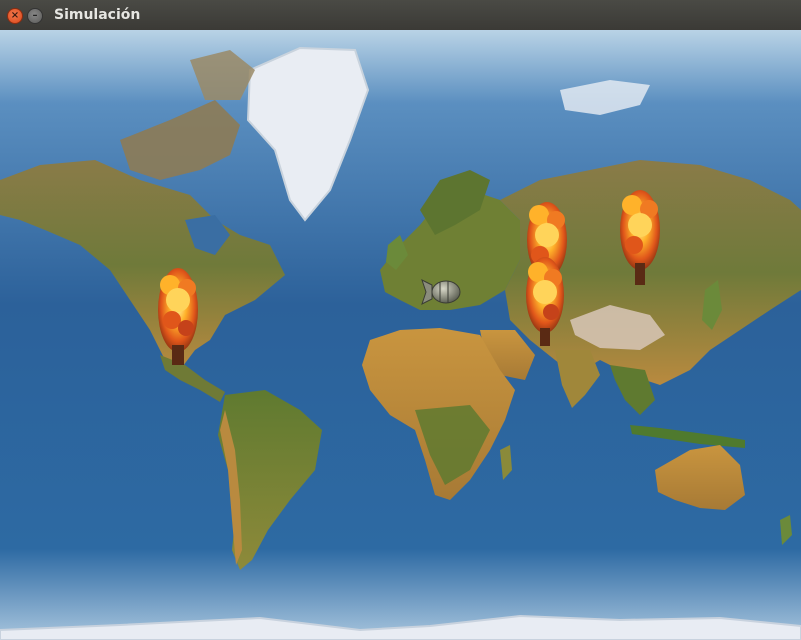 This screenshot has width=801, height=640. I want to click on title-bar: × – Simulación, so click(400, 15).